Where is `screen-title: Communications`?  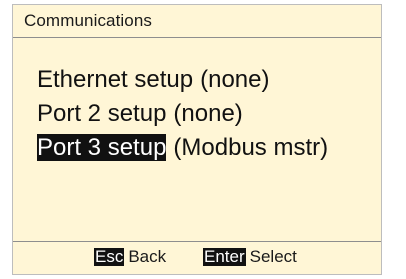 screen-title: Communications is located at coordinates (88, 20).